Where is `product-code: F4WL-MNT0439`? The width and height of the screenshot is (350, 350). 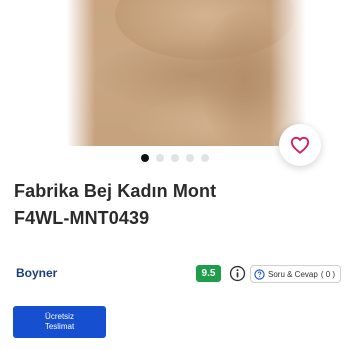
product-code: F4WL-MNT0439 is located at coordinates (82, 218).